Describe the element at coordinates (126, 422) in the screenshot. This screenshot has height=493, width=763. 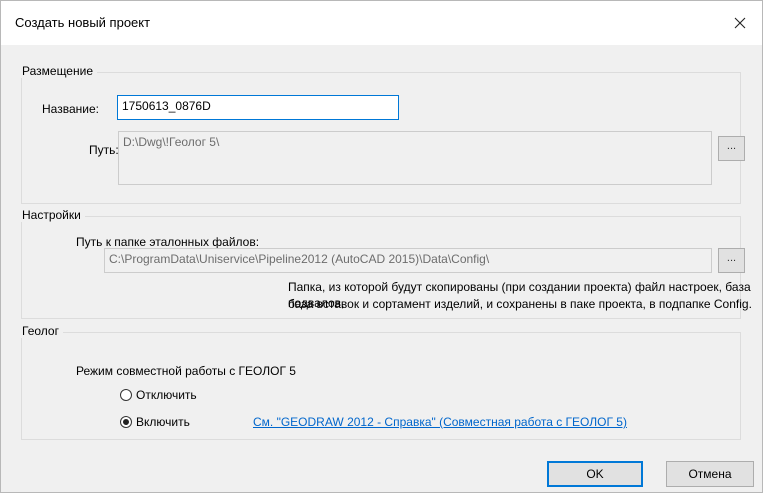
I see `radio-on-circle` at that location.